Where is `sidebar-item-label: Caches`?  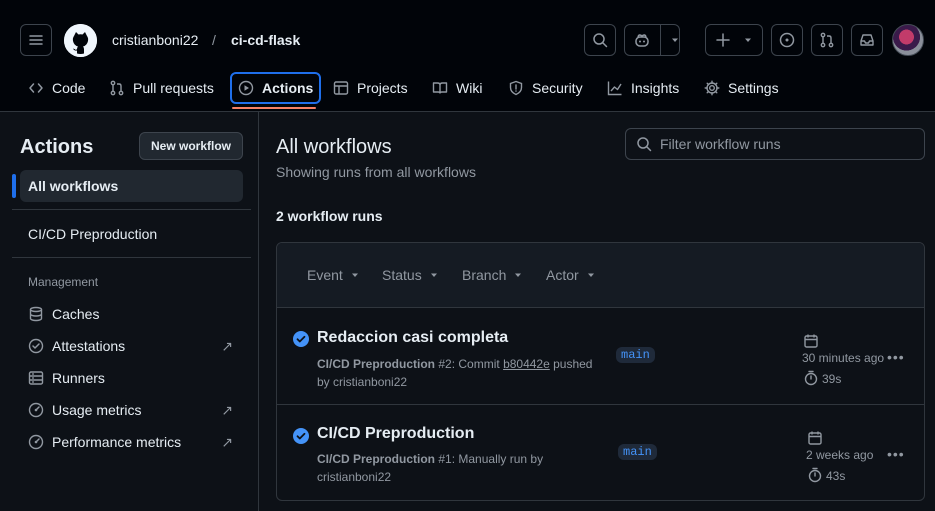
sidebar-item-label: Caches is located at coordinates (76, 314).